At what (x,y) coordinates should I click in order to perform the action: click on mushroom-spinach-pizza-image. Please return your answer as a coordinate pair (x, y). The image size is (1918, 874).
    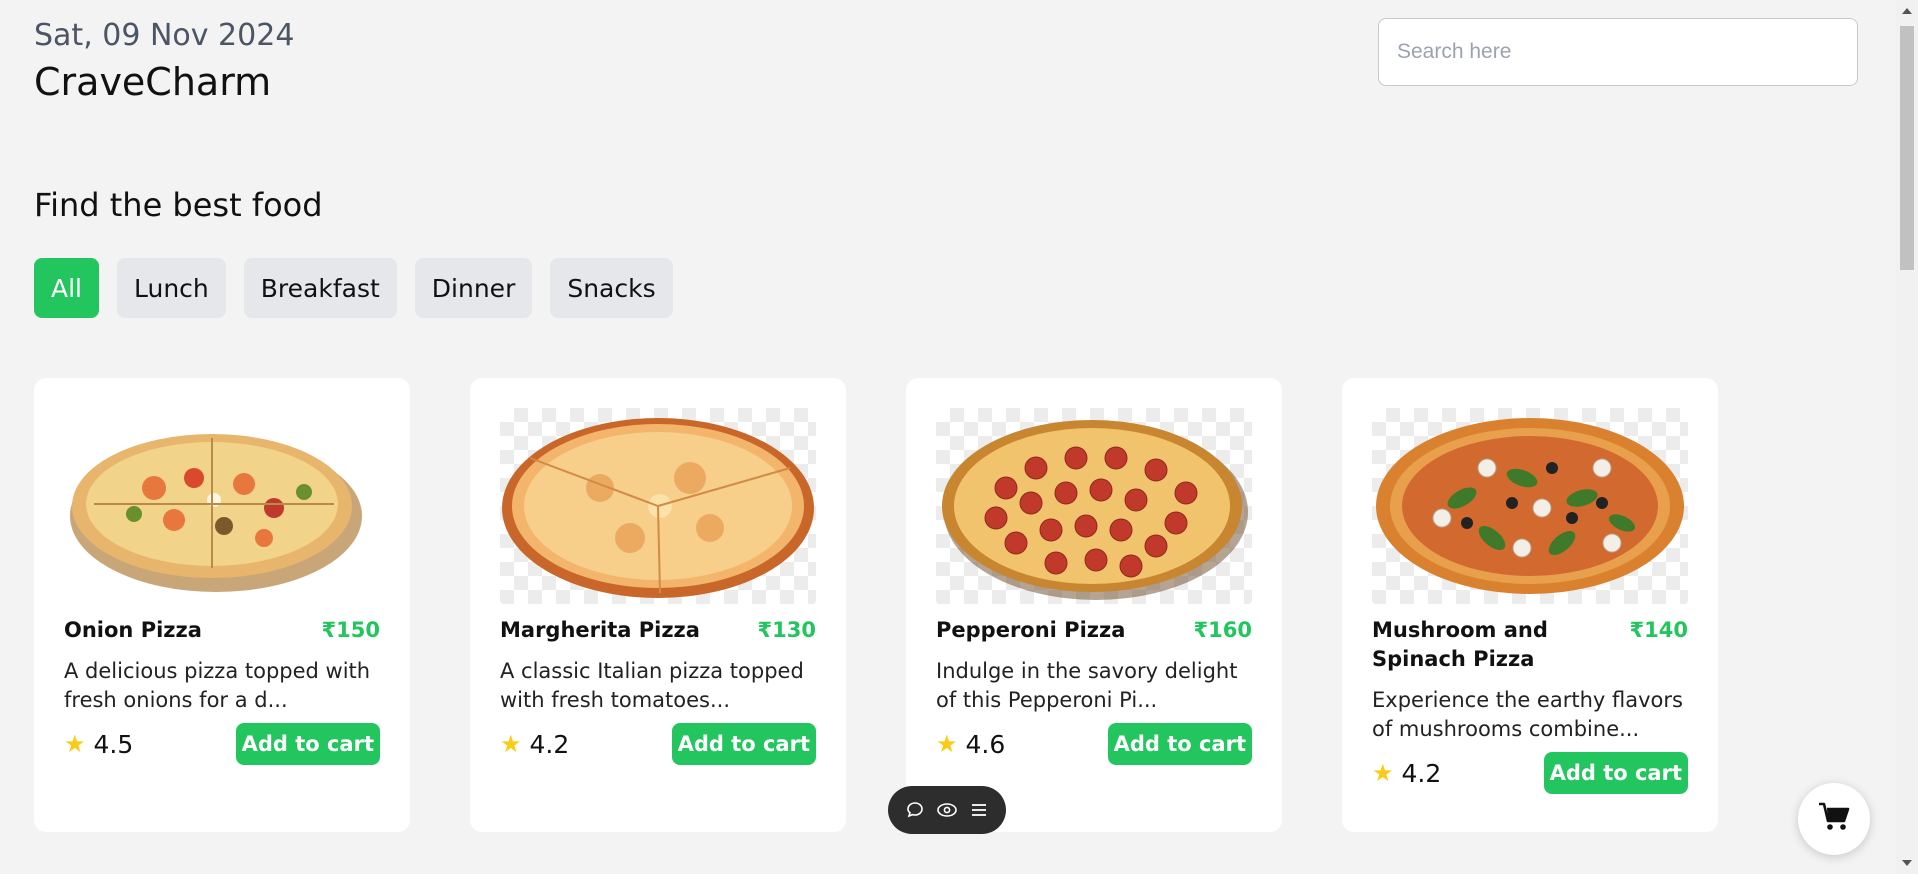
    Looking at the image, I should click on (1530, 506).